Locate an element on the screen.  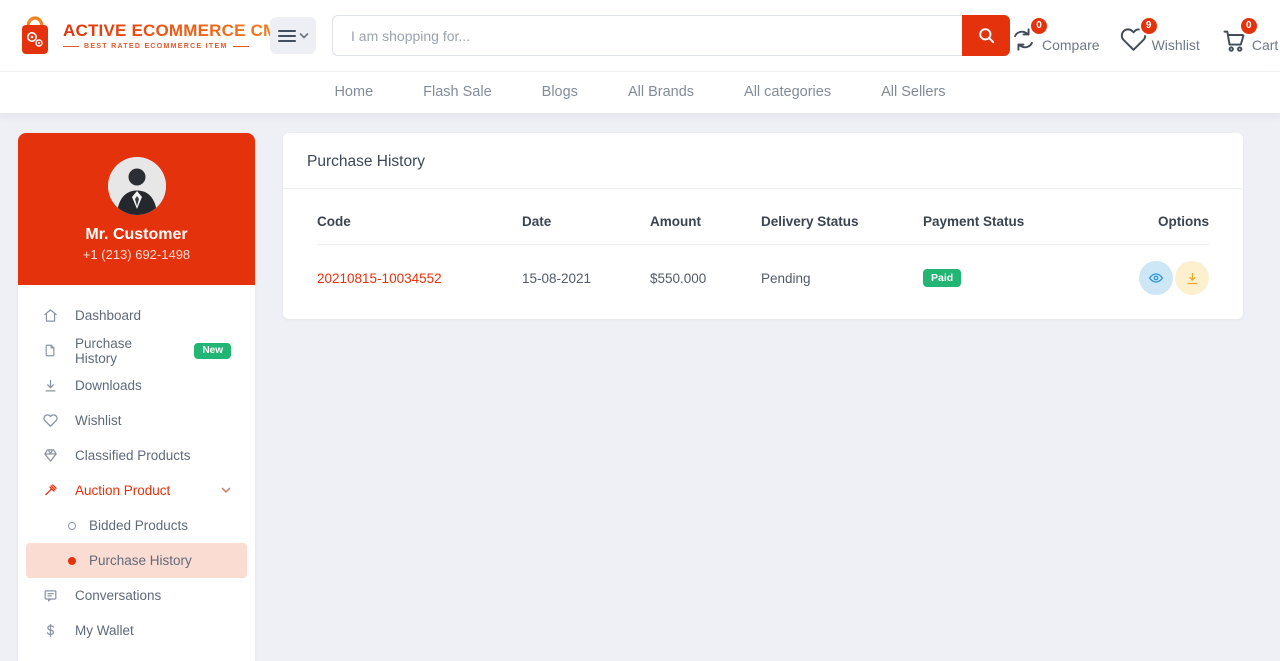
sidebar-item-purchase-history-auction: Purchase History is located at coordinates (136, 560).